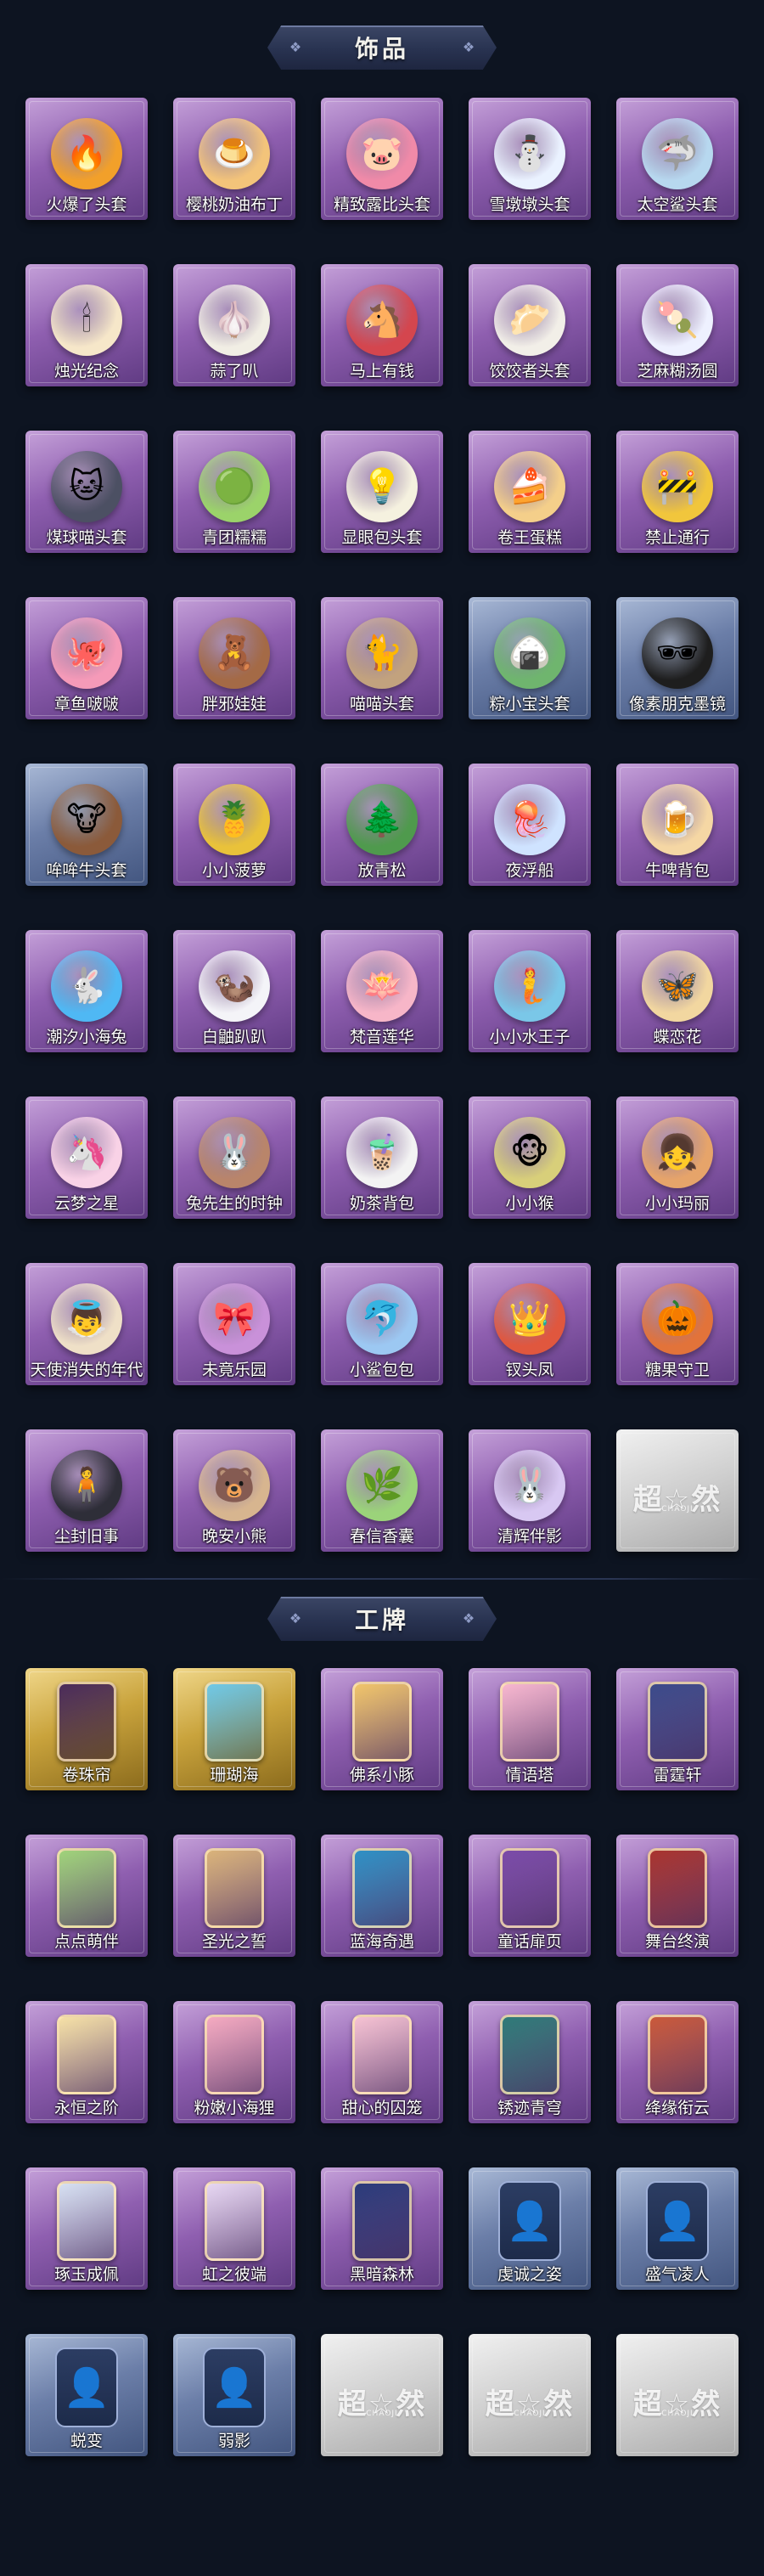 This screenshot has height=2576, width=764. What do you see at coordinates (234, 1896) in the screenshot?
I see `item-card: 圣光之誓` at bounding box center [234, 1896].